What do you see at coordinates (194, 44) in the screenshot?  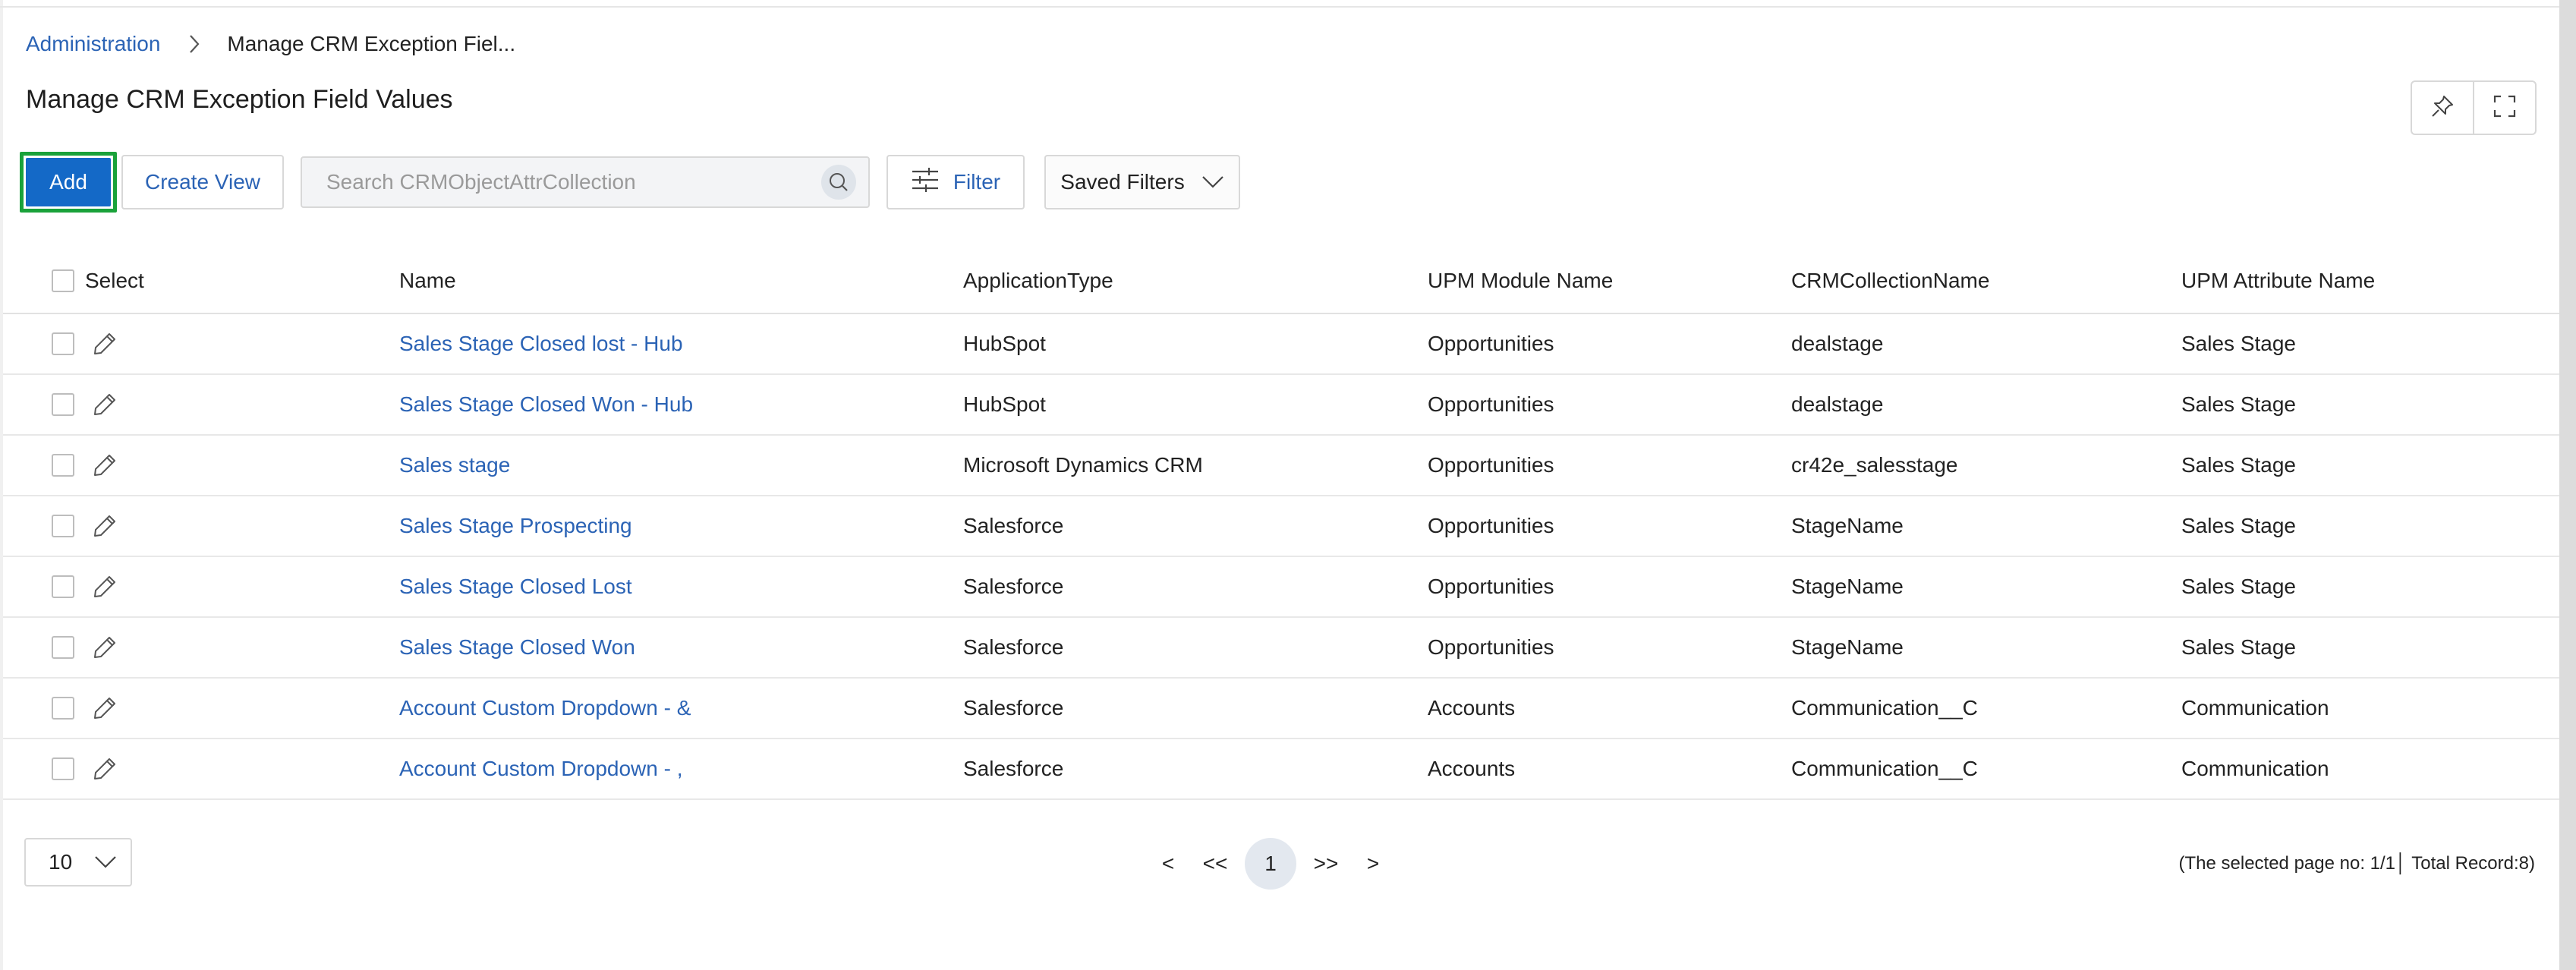 I see `chevron-right-icon` at bounding box center [194, 44].